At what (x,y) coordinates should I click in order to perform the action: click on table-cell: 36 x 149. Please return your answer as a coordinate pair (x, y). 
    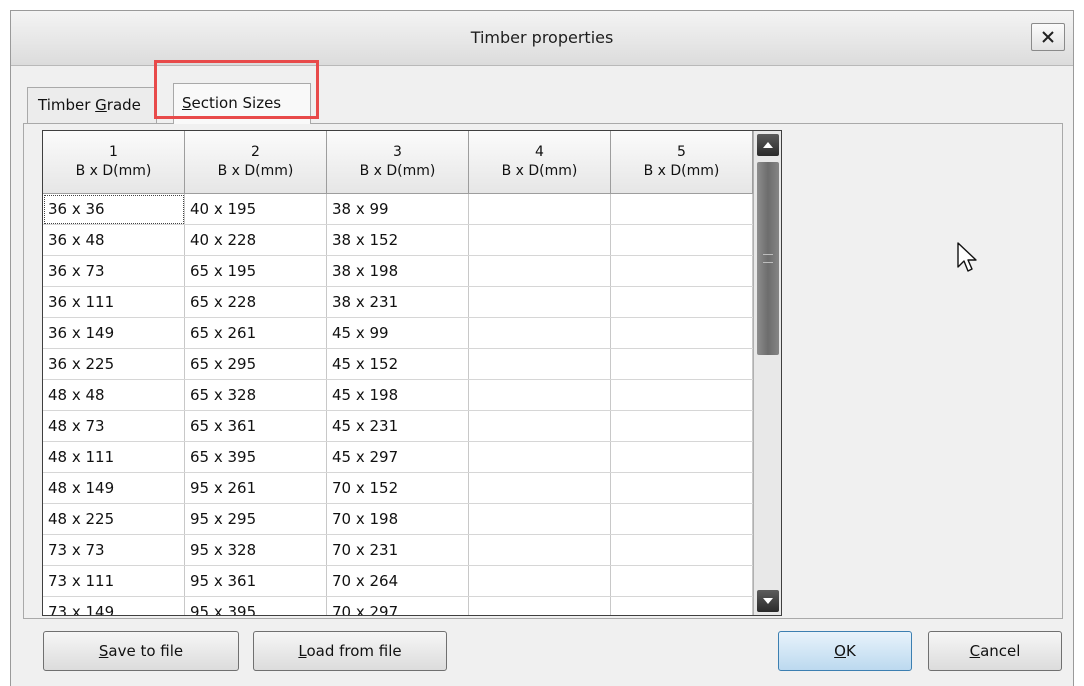
    Looking at the image, I should click on (114, 333).